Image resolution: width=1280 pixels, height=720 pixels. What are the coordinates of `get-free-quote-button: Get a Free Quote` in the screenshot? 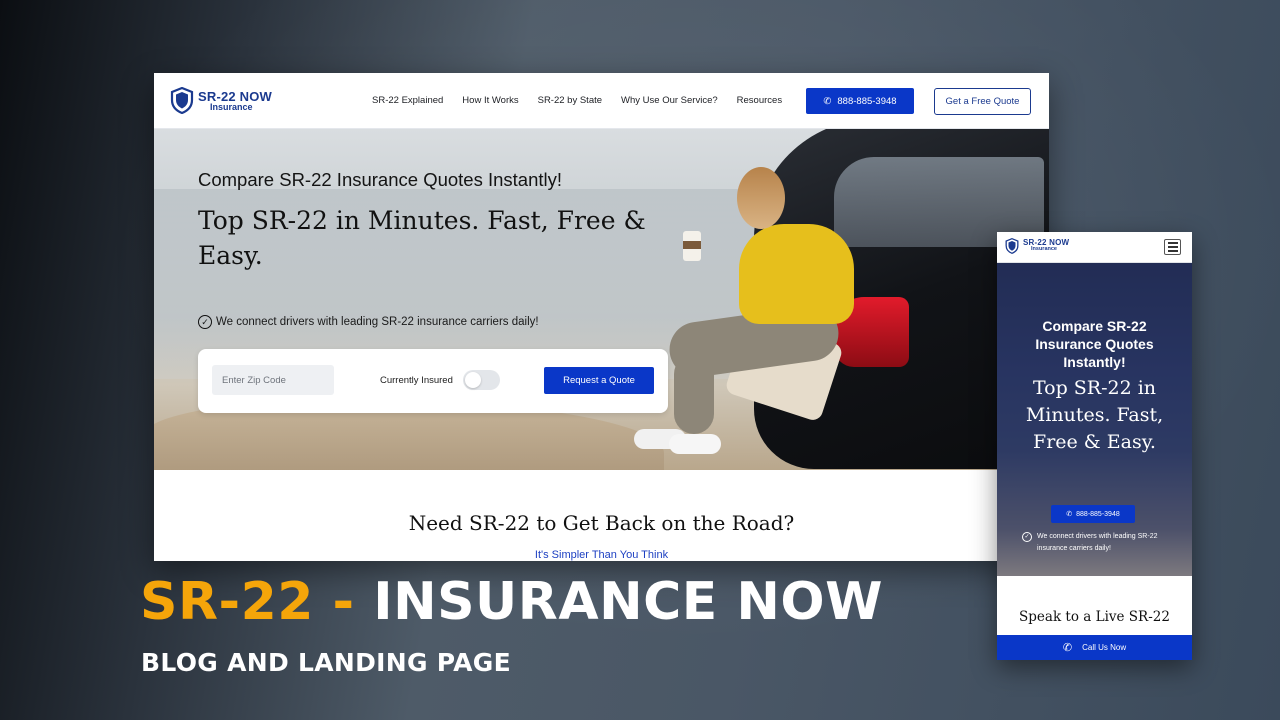 It's located at (982, 101).